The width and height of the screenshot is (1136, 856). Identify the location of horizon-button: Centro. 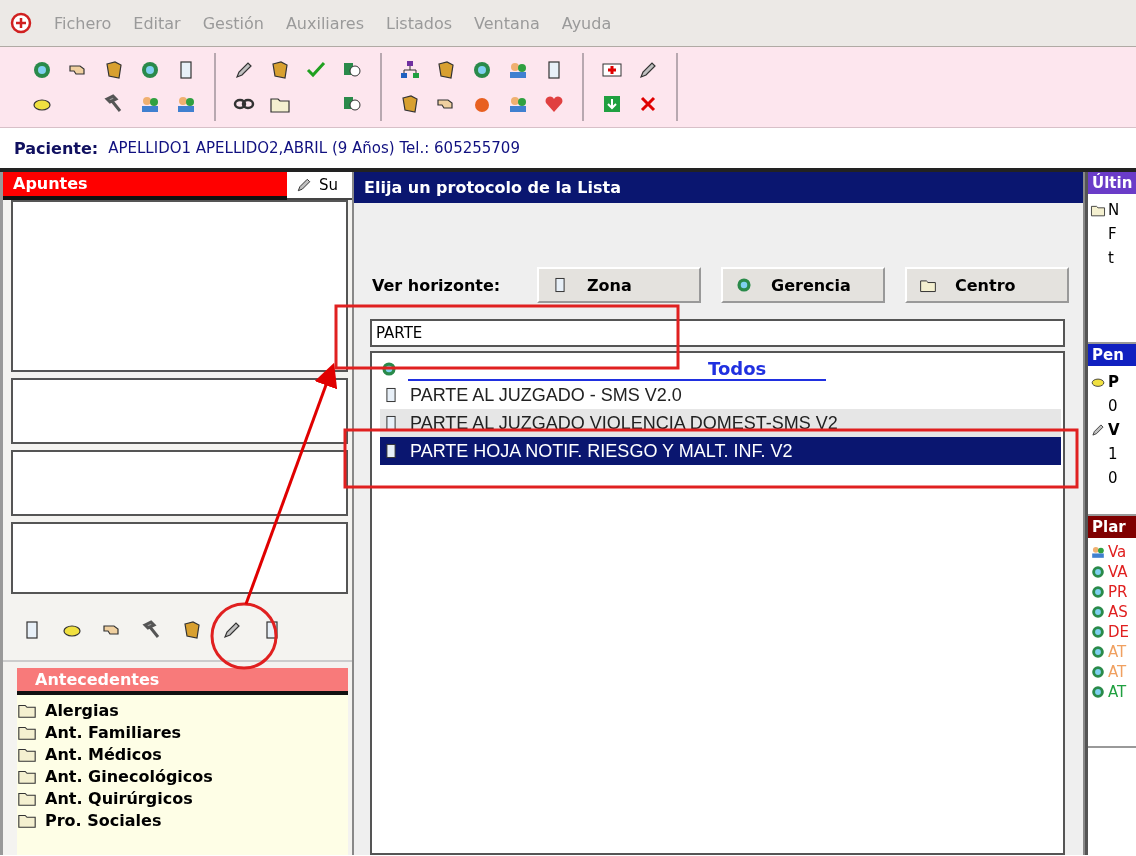
(987, 285).